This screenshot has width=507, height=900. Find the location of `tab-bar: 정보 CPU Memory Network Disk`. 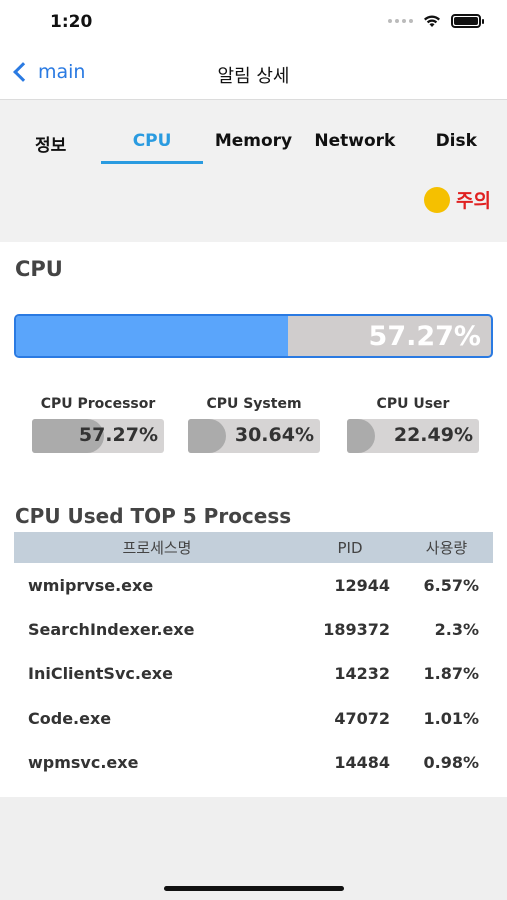

tab-bar: 정보 CPU Memory Network Disk is located at coordinates (253, 148).